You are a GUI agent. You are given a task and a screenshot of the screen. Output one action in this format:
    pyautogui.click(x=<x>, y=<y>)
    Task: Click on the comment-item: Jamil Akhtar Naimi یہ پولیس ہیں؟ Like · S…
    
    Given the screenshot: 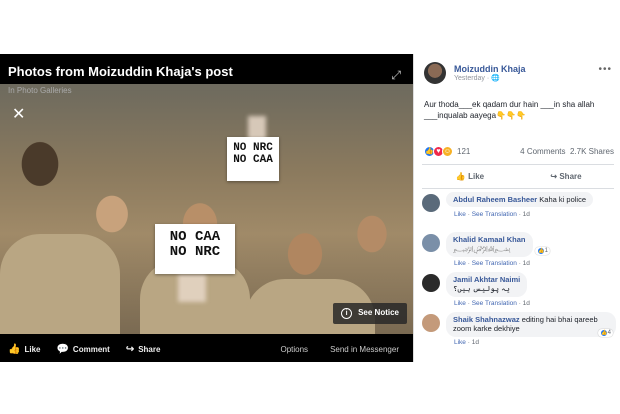 What is the action you would take?
    pyautogui.click(x=519, y=292)
    